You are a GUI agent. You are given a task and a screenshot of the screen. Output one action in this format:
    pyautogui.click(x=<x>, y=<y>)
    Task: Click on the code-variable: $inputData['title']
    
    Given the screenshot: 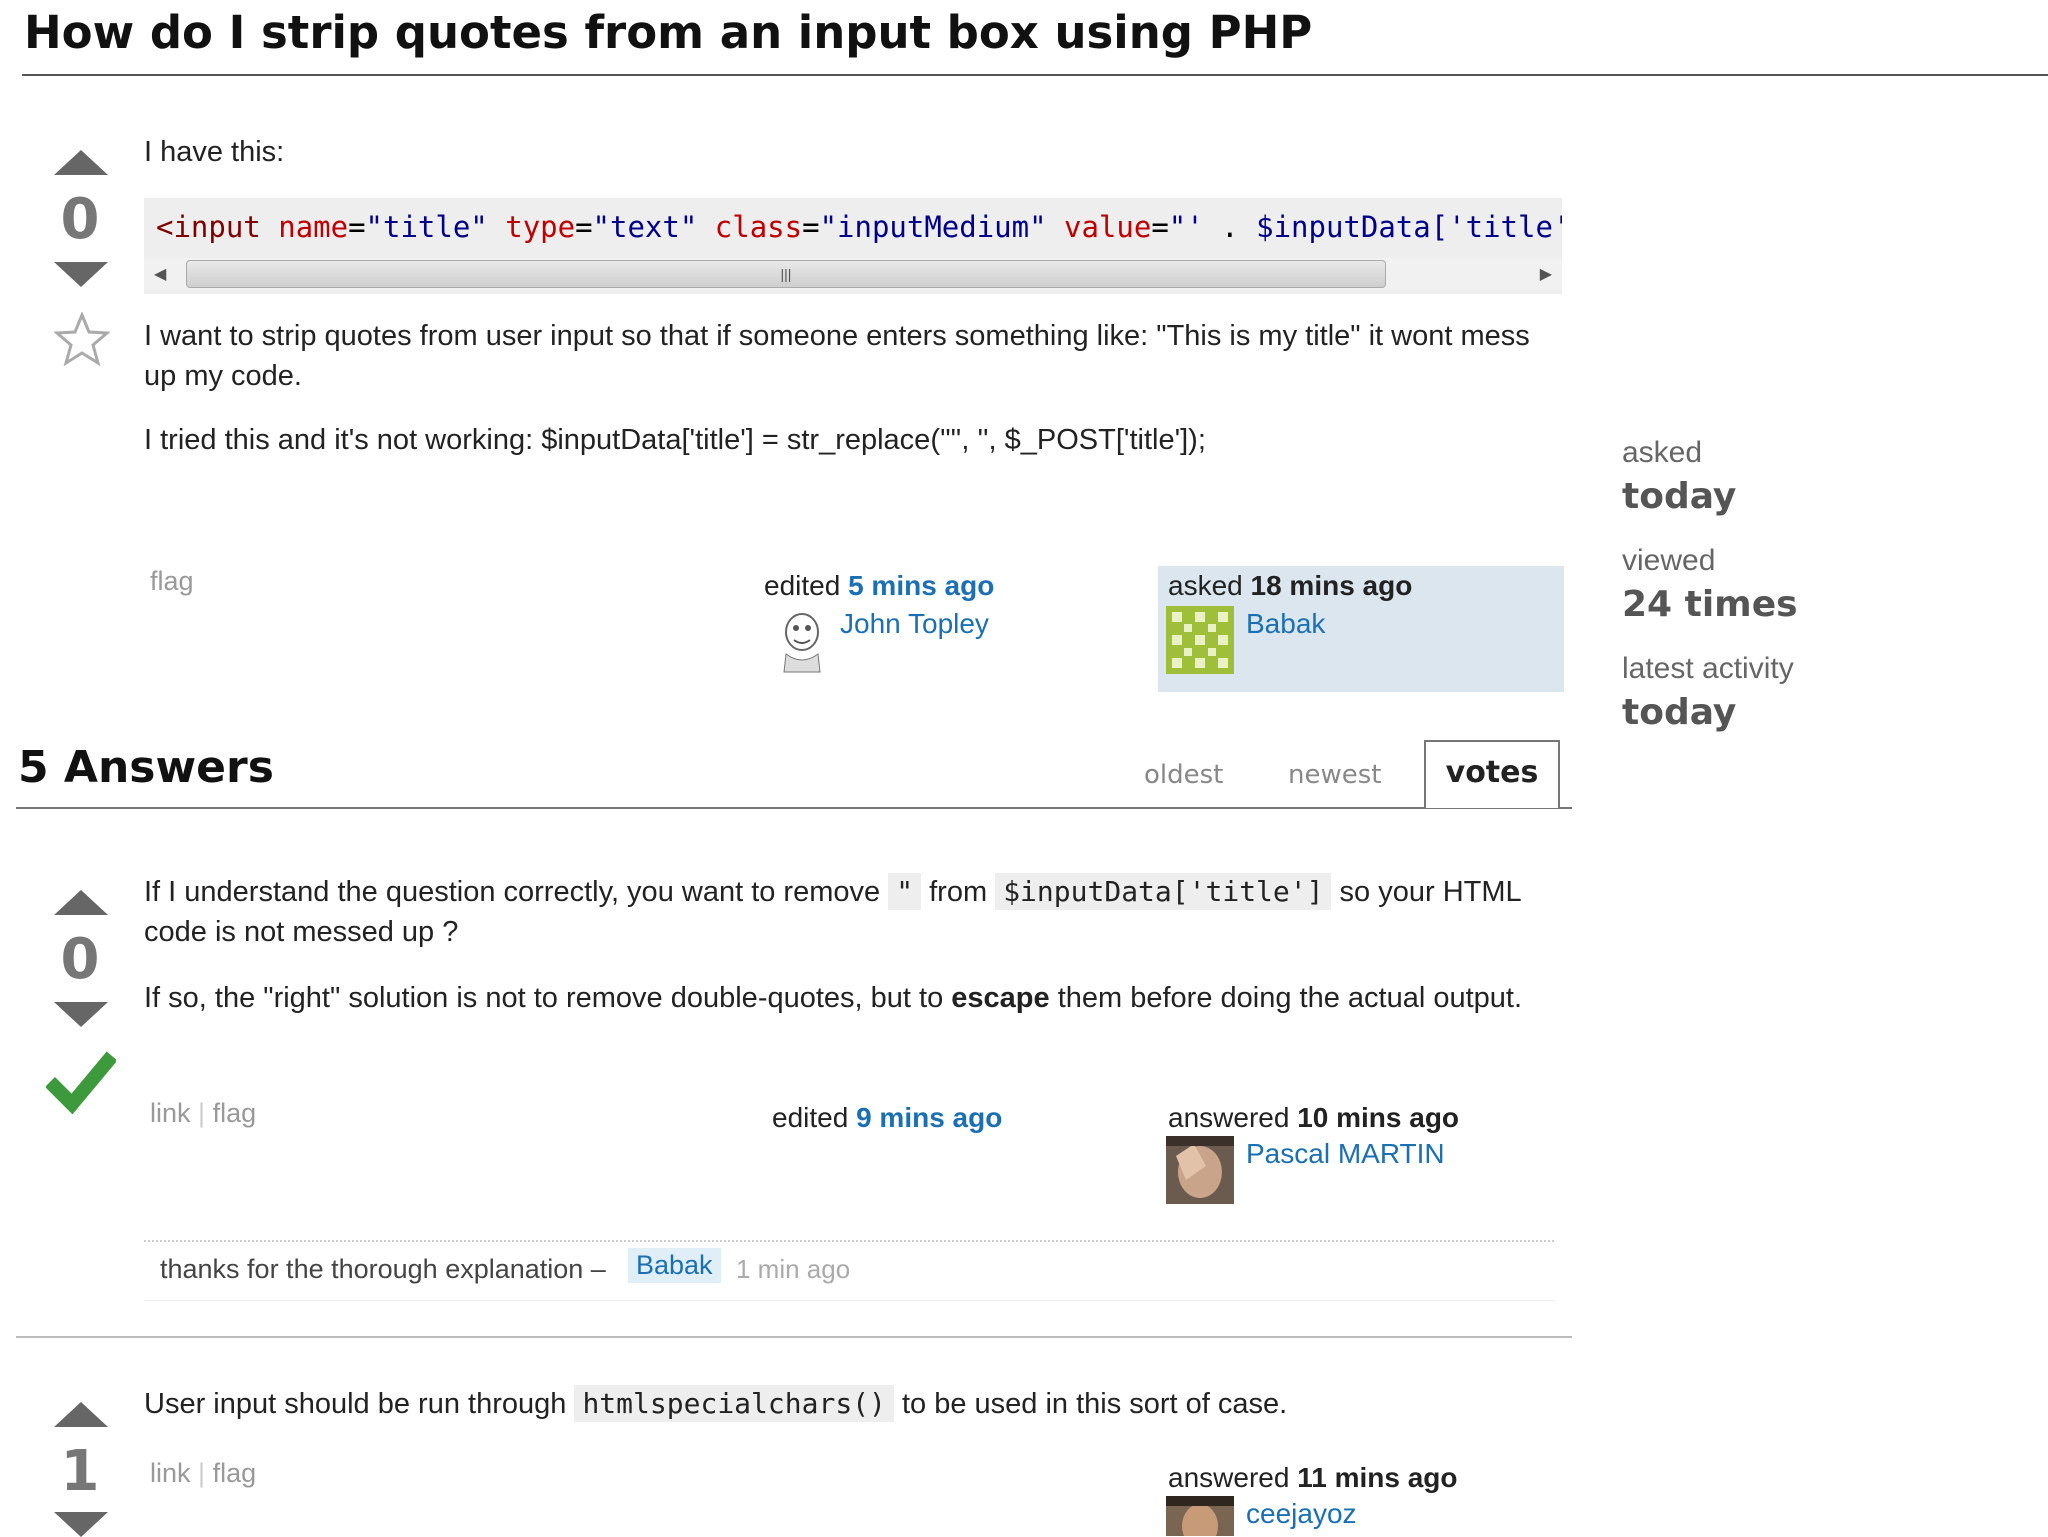 What is the action you would take?
    pyautogui.click(x=1409, y=227)
    